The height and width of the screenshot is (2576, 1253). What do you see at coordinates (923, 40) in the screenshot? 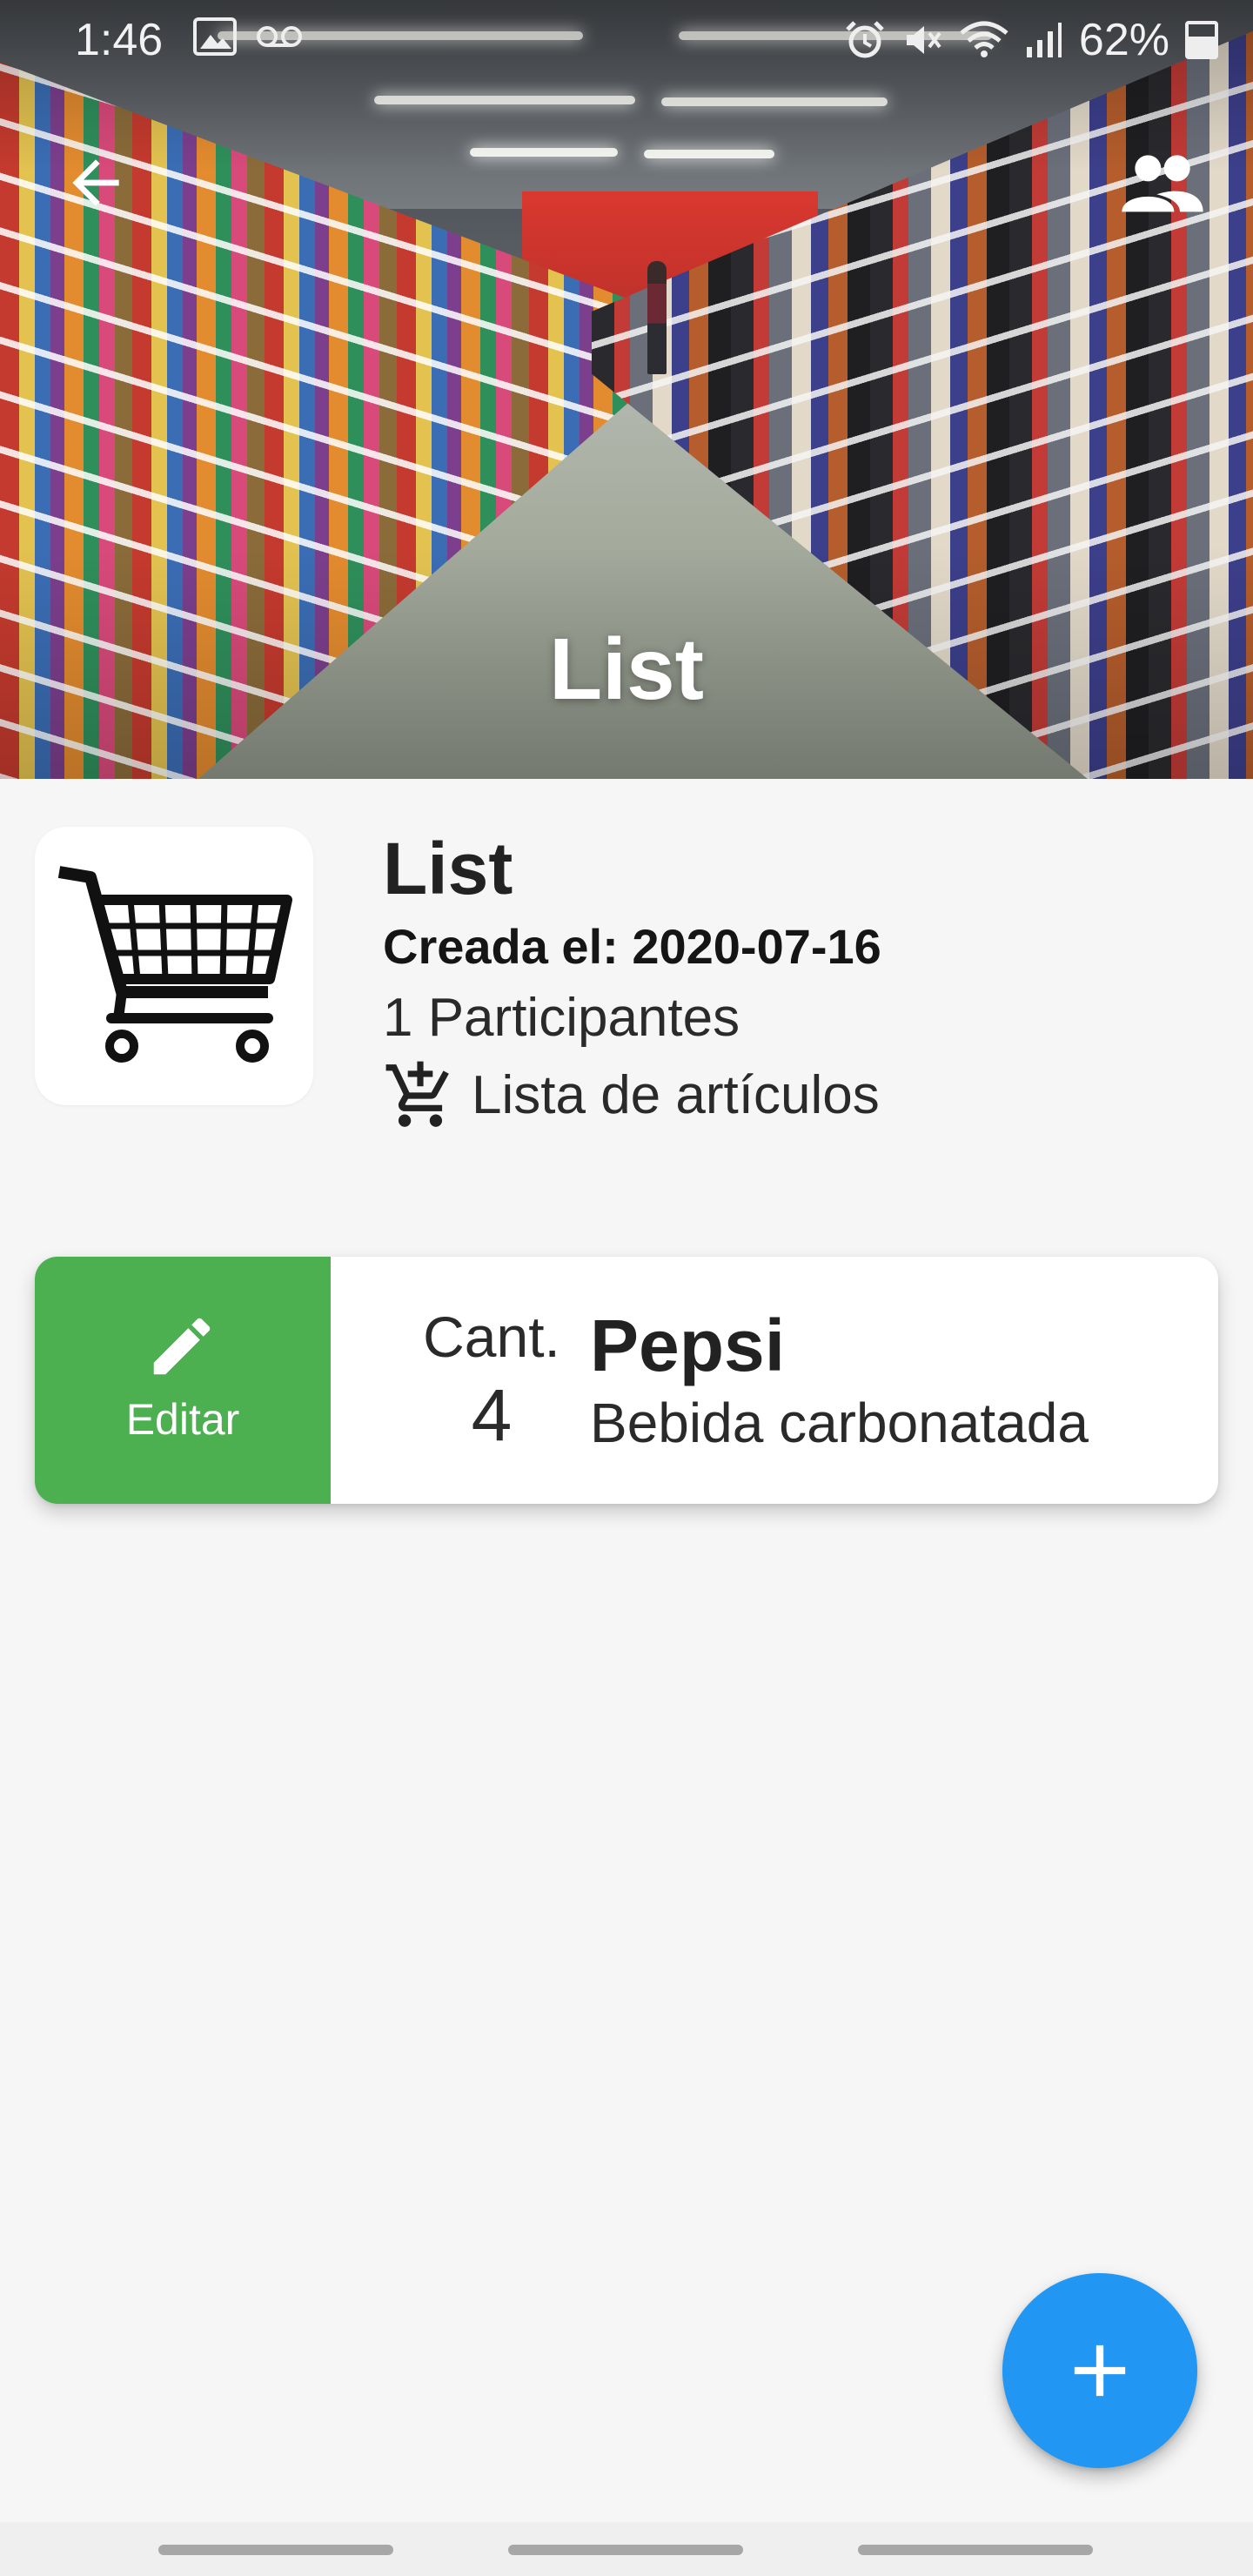
I see `mute-icon` at bounding box center [923, 40].